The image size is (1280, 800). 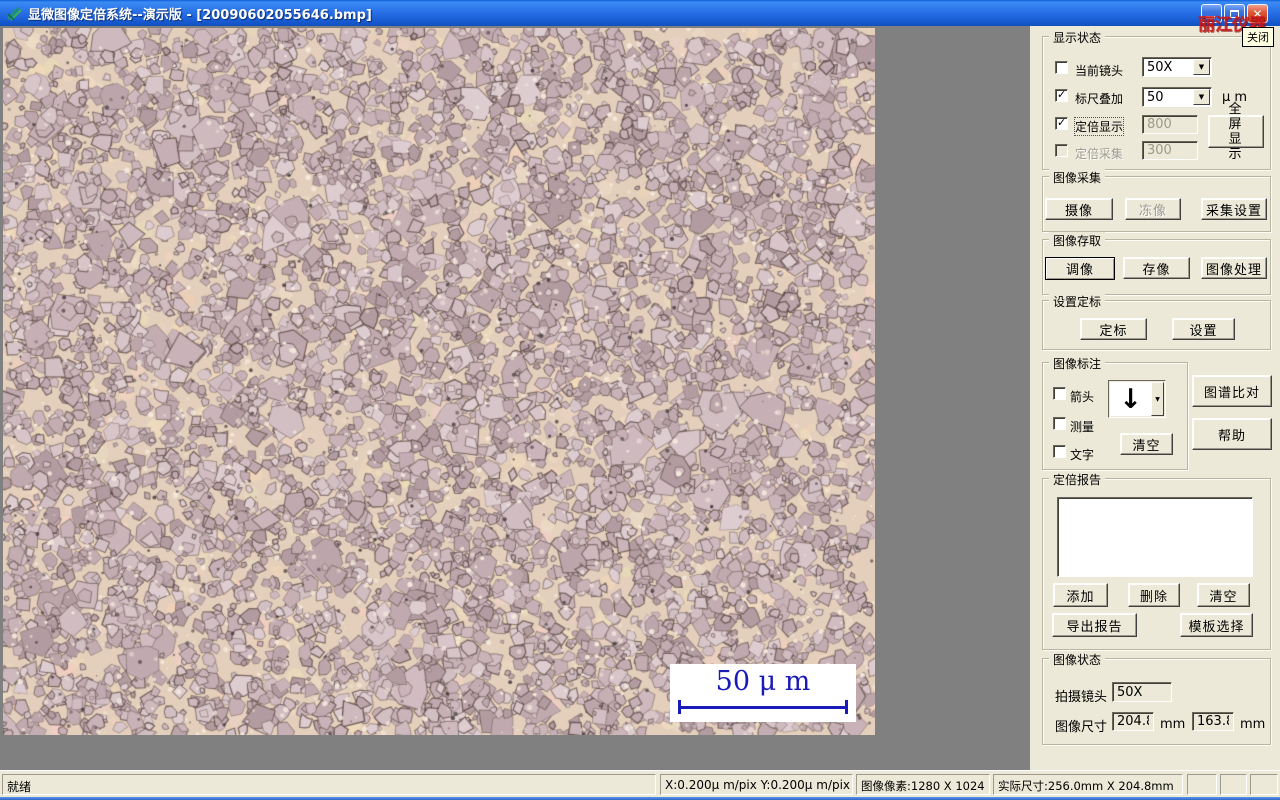 I want to click on image-width-unit: mm, so click(x=1173, y=724).